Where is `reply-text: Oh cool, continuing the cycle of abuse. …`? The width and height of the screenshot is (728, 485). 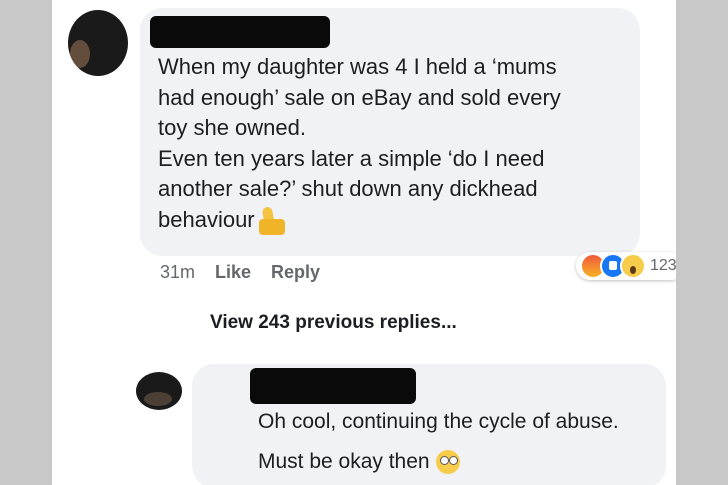 reply-text: Oh cool, continuing the cycle of abuse. … is located at coordinates (458, 442).